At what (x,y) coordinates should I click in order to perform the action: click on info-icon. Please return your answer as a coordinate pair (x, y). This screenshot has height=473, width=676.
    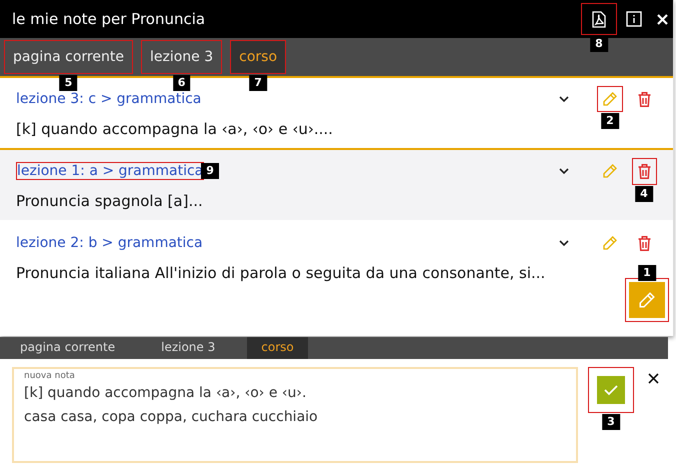
    Looking at the image, I should click on (634, 19).